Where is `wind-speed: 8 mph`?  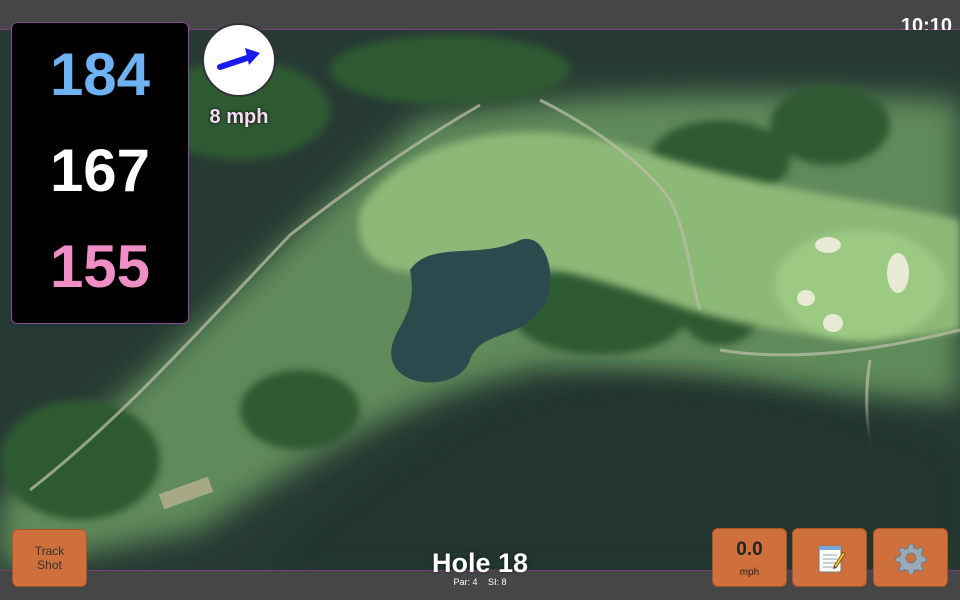
wind-speed: 8 mph is located at coordinates (239, 117).